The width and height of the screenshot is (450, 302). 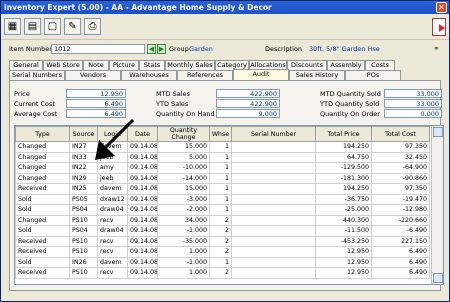 I want to click on col-whse: Whse, so click(x=220, y=134).